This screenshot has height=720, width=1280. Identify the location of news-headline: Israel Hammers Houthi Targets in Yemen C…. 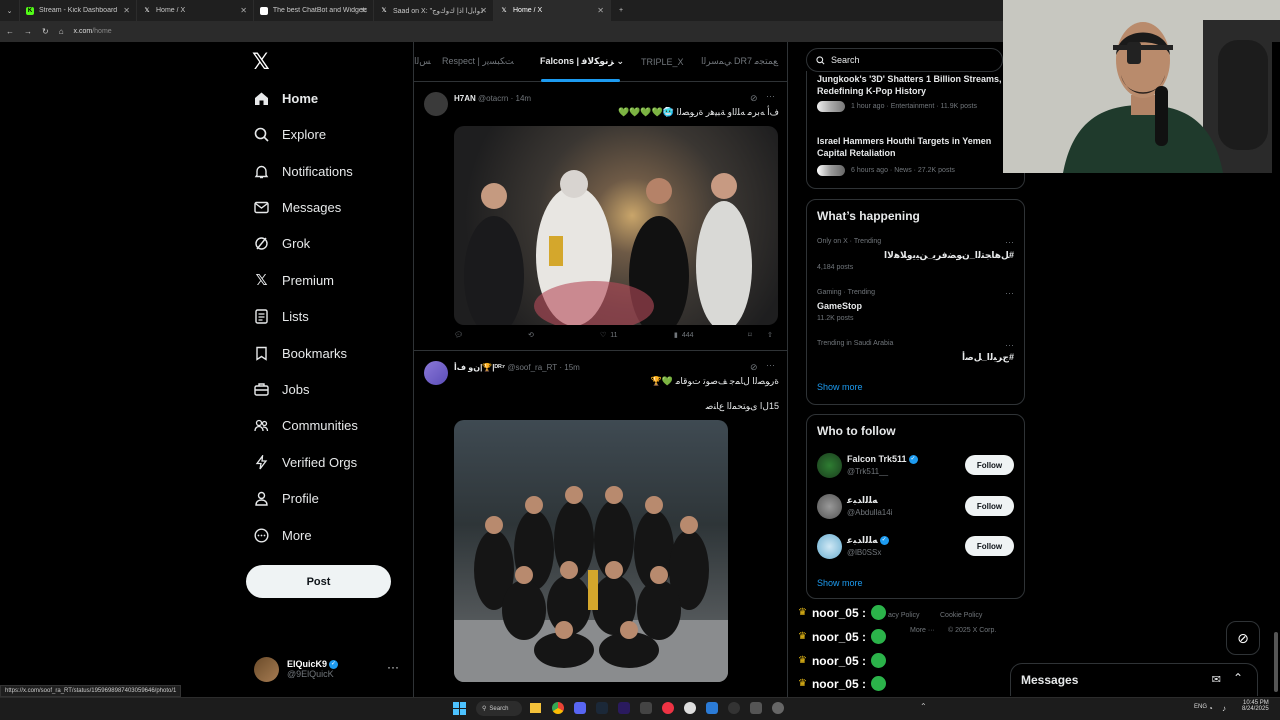
(917, 147).